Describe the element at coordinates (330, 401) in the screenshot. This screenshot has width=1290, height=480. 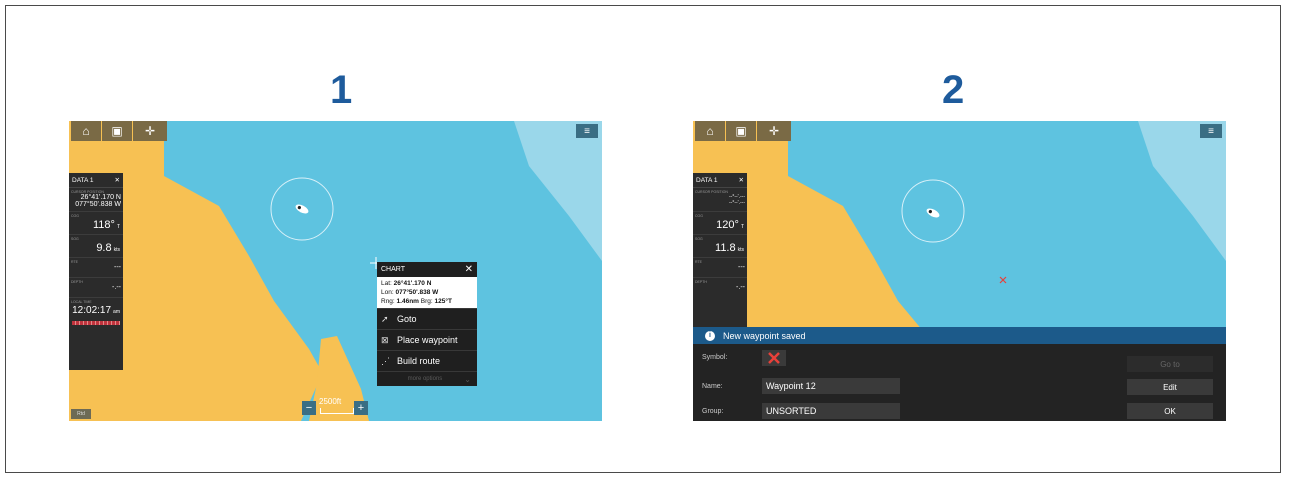
I see `scale-label: 2500ft` at that location.